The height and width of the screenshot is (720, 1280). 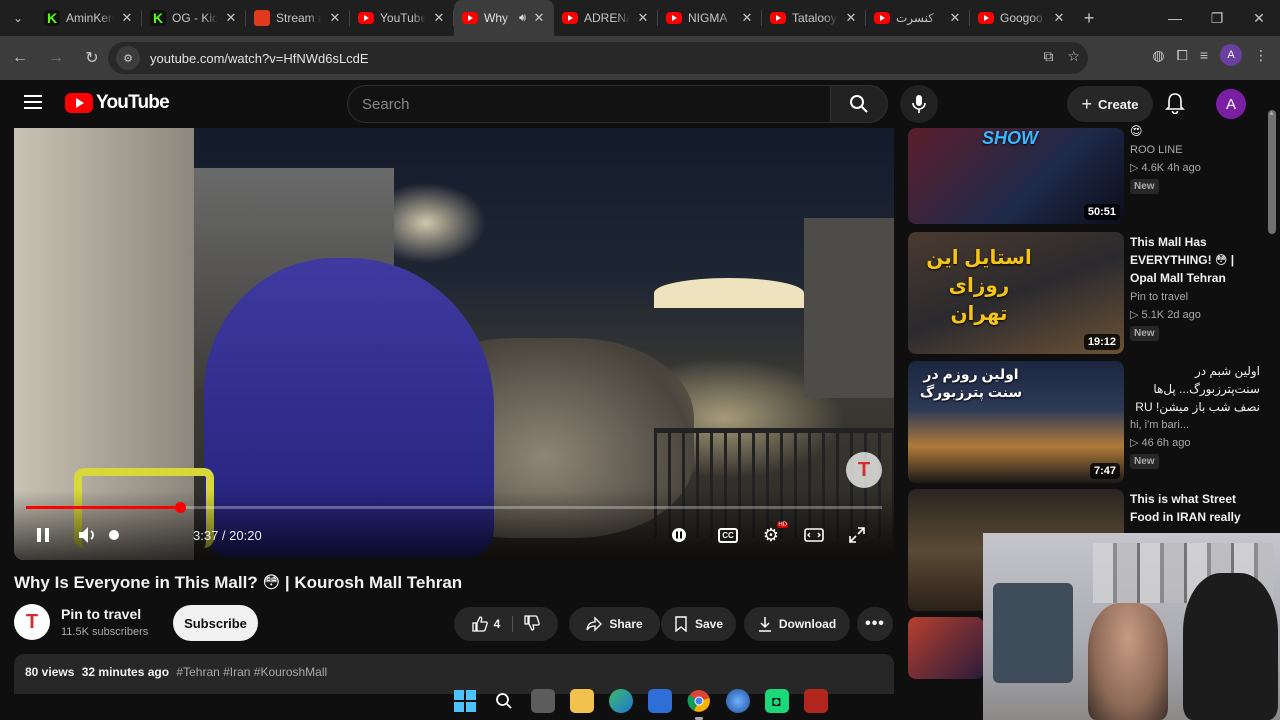 What do you see at coordinates (773, 534) in the screenshot?
I see `settings-button: ⚙ HD` at bounding box center [773, 534].